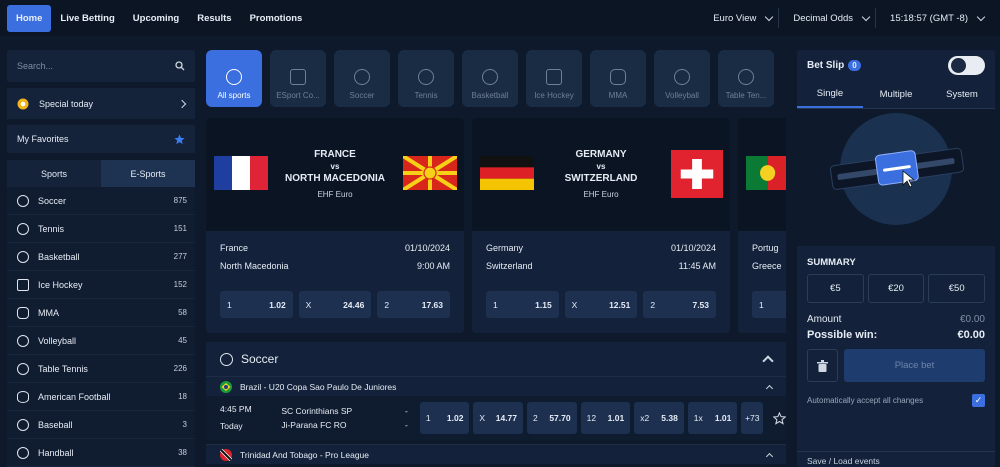 The width and height of the screenshot is (1000, 467). What do you see at coordinates (23, 340) in the screenshot?
I see `volleyball-icon` at bounding box center [23, 340].